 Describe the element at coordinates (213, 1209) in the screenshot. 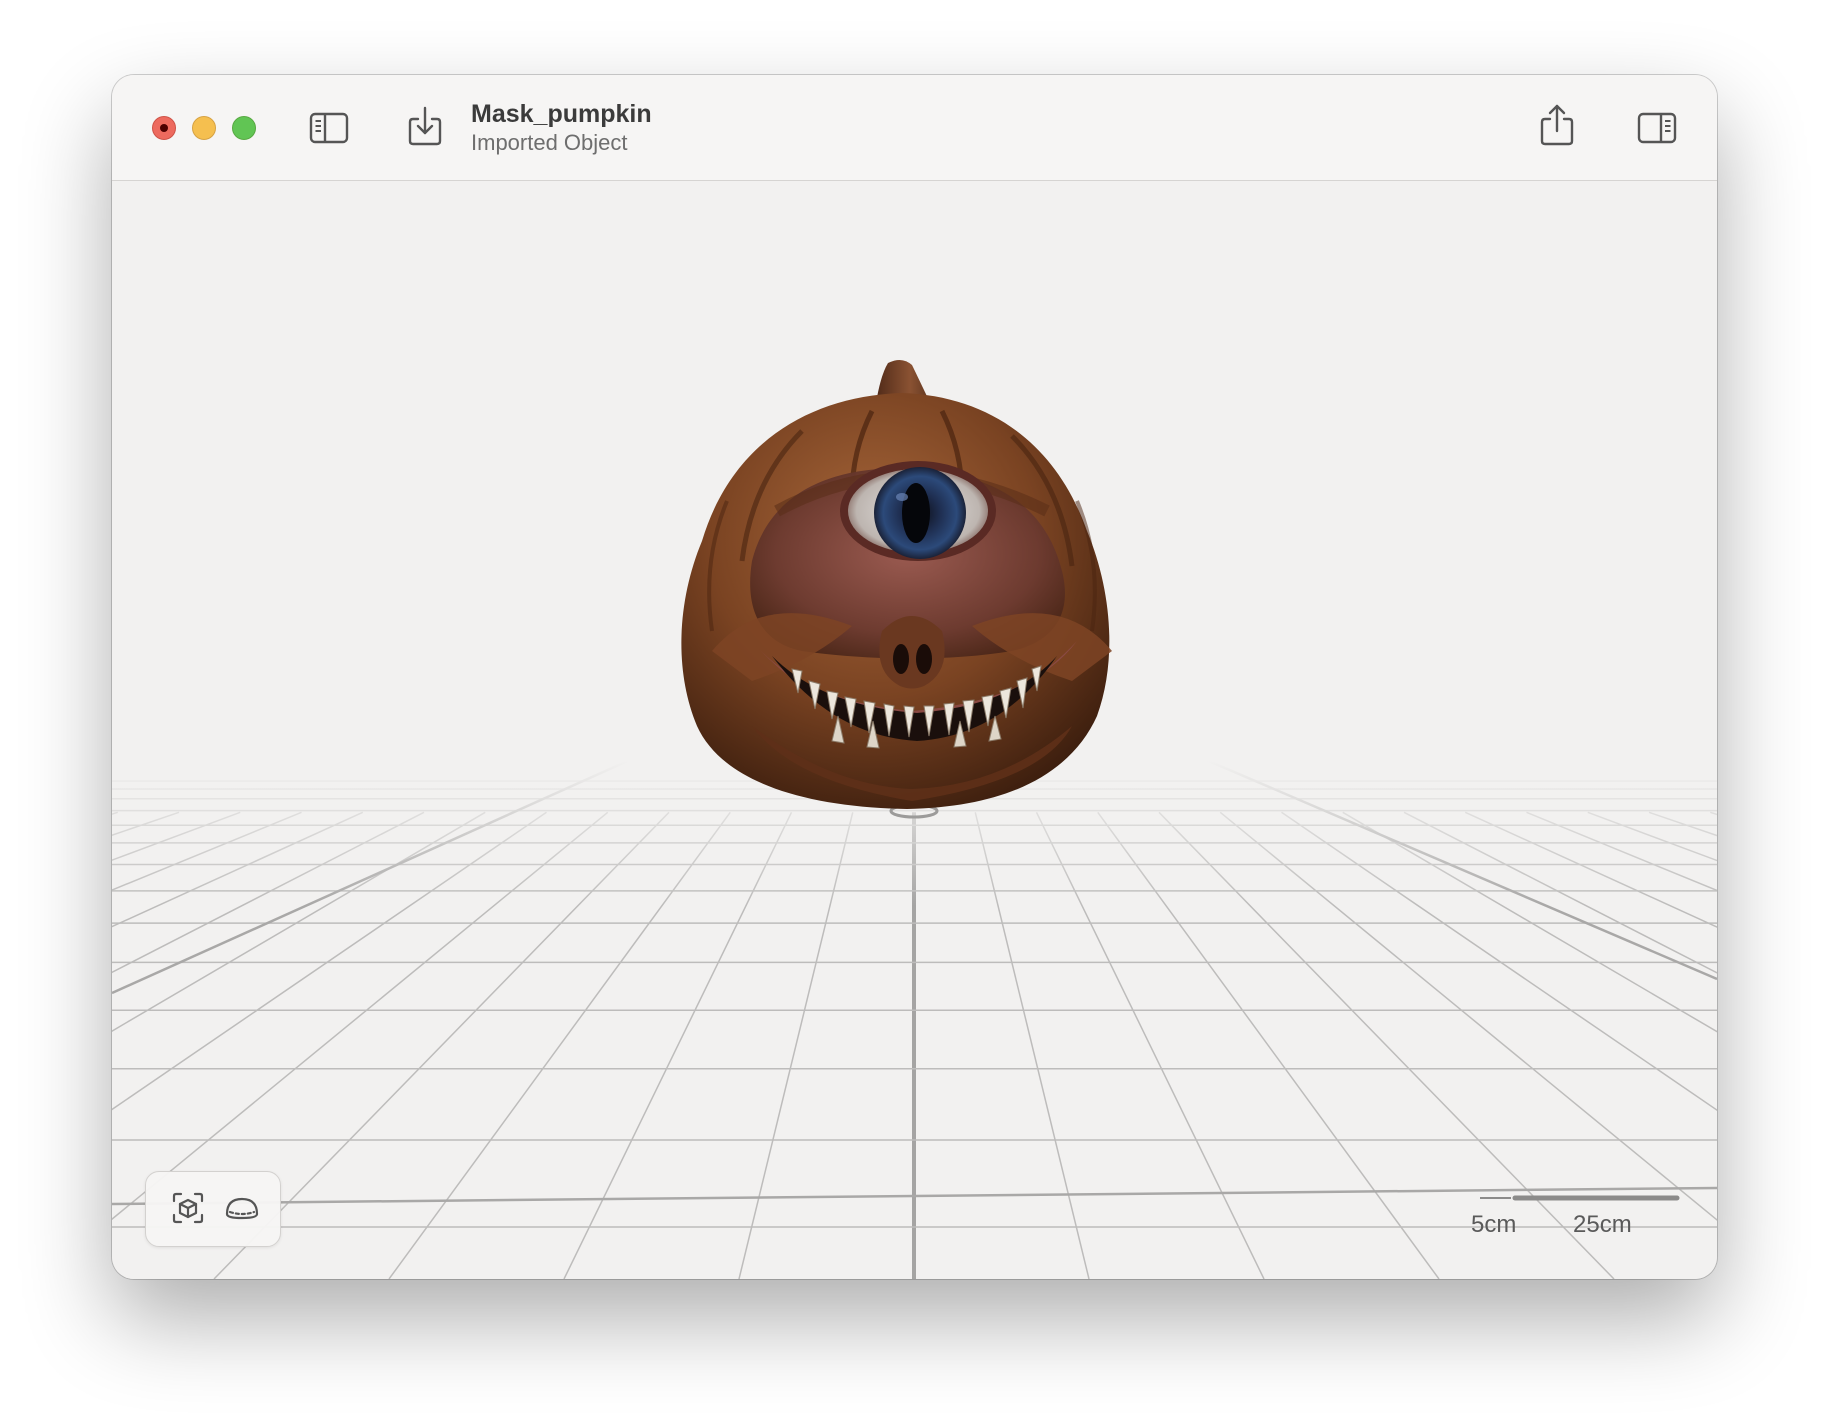

I see `view-controls` at that location.